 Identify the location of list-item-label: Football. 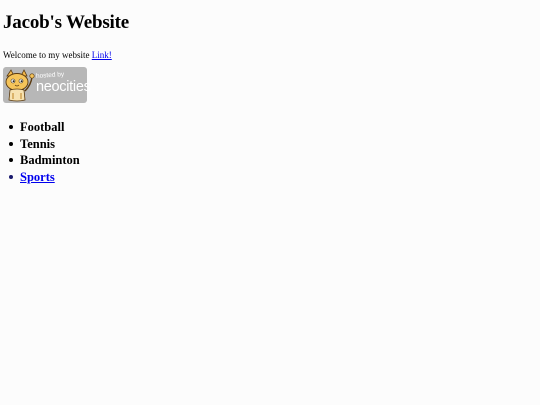
(42, 127).